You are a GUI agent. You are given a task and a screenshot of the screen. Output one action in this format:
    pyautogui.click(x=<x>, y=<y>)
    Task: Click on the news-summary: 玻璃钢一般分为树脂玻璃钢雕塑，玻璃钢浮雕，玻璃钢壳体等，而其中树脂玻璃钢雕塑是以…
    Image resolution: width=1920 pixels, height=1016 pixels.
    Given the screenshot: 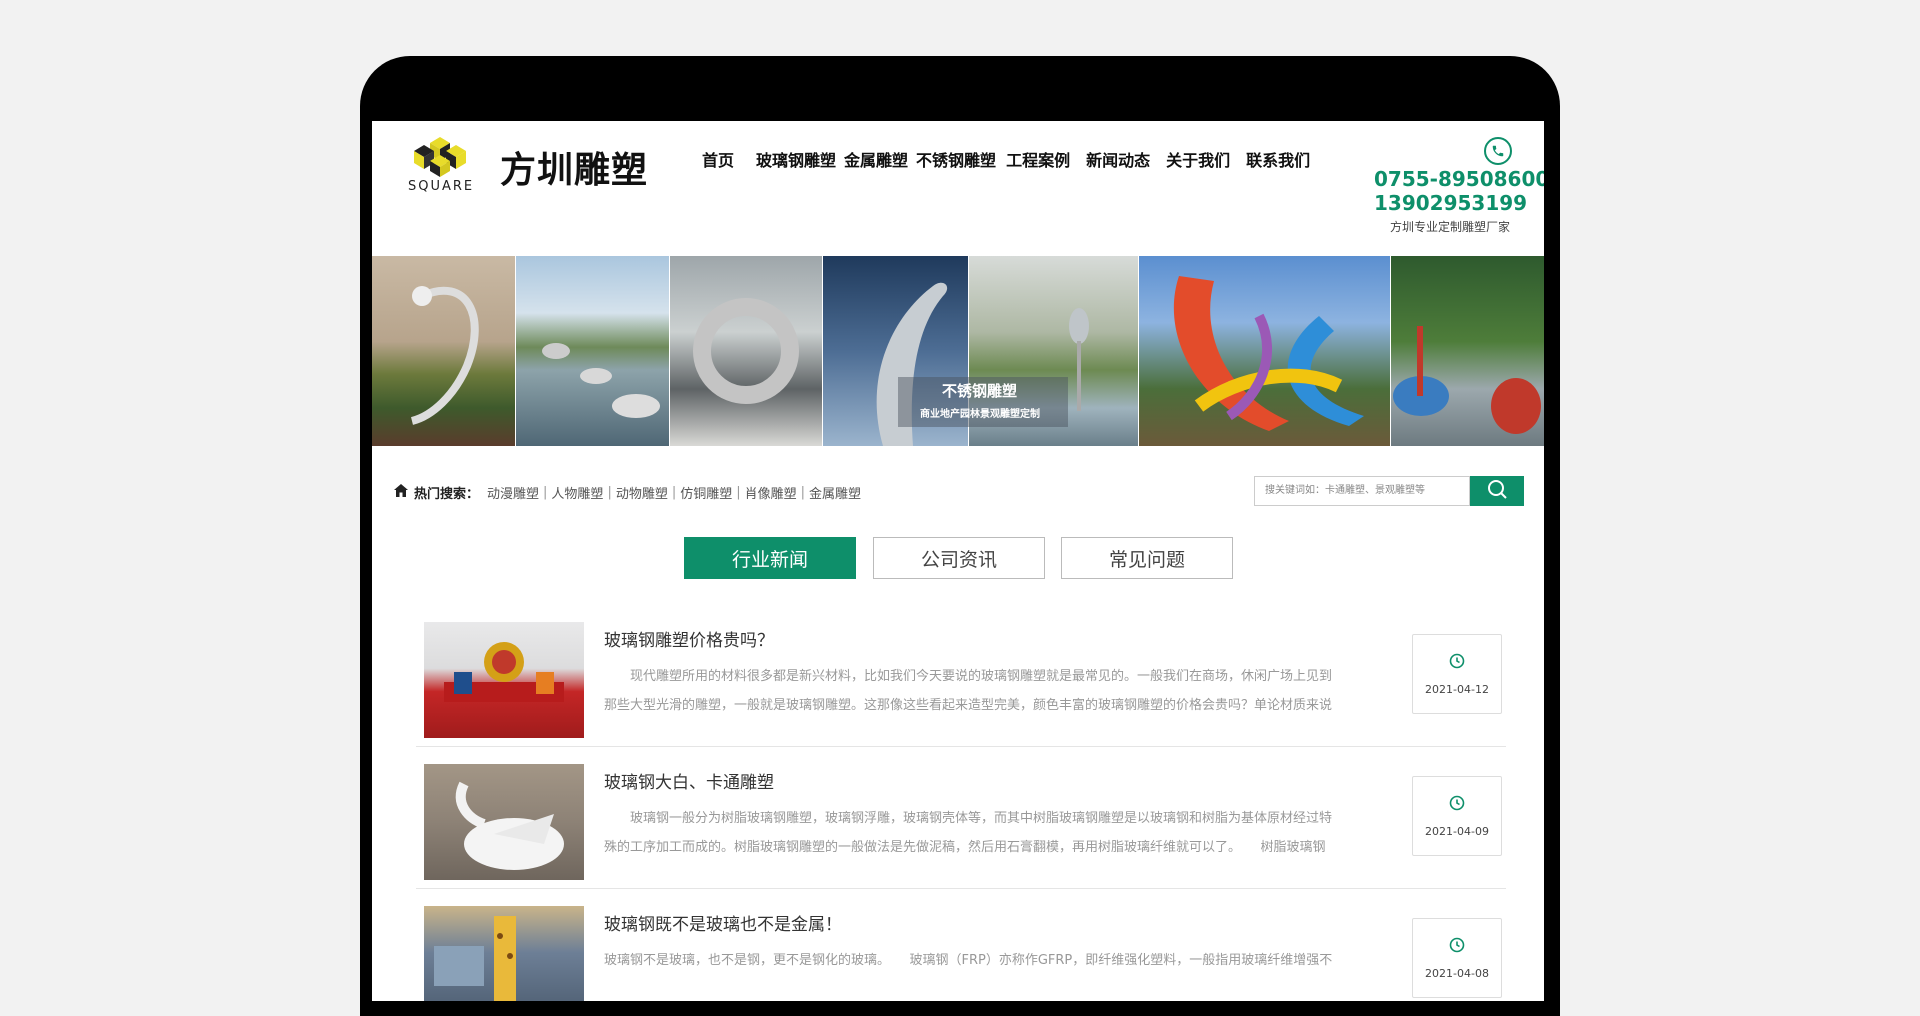 What is the action you would take?
    pyautogui.click(x=1004, y=834)
    